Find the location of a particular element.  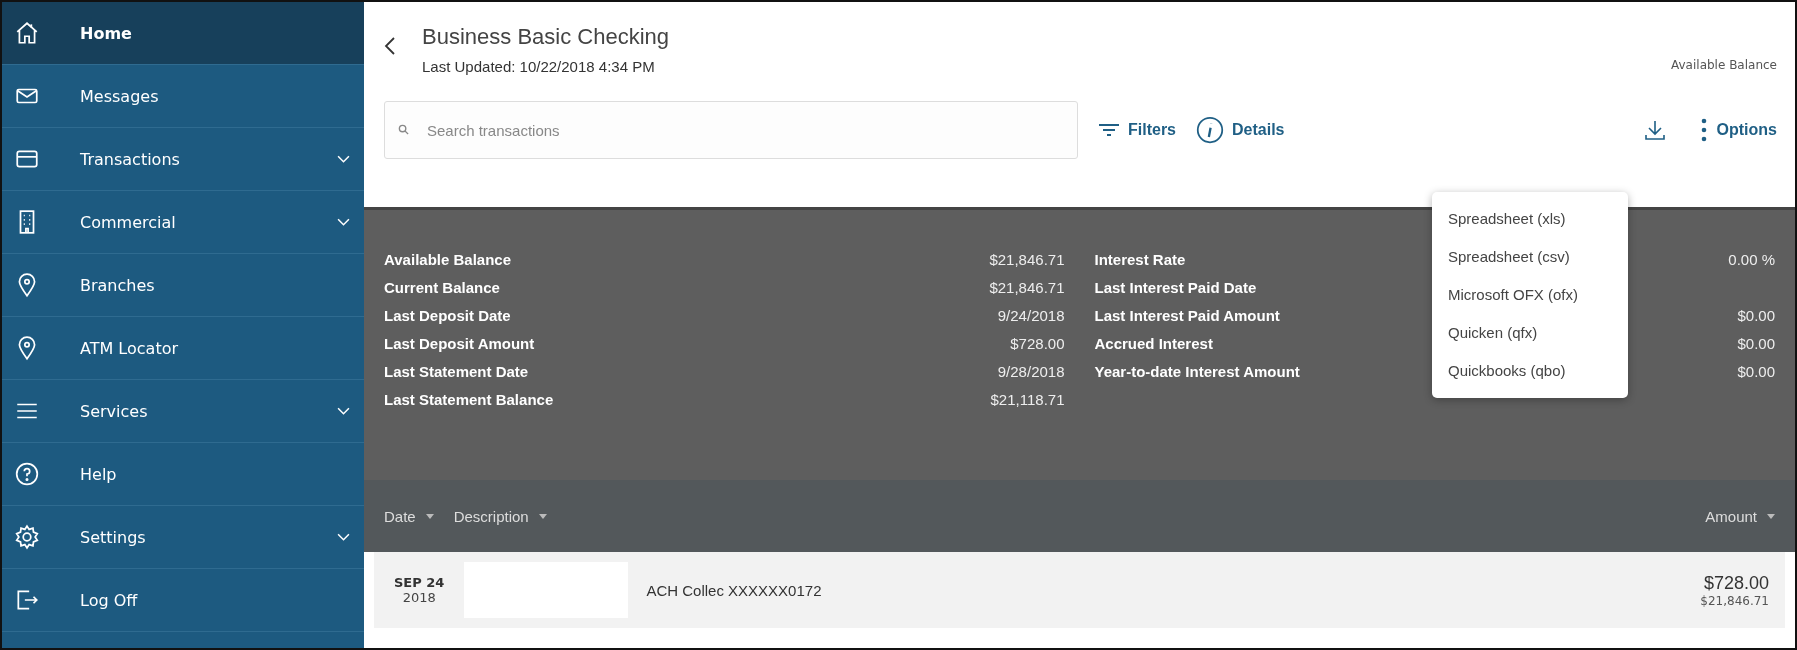

options-button: Options is located at coordinates (1738, 130).